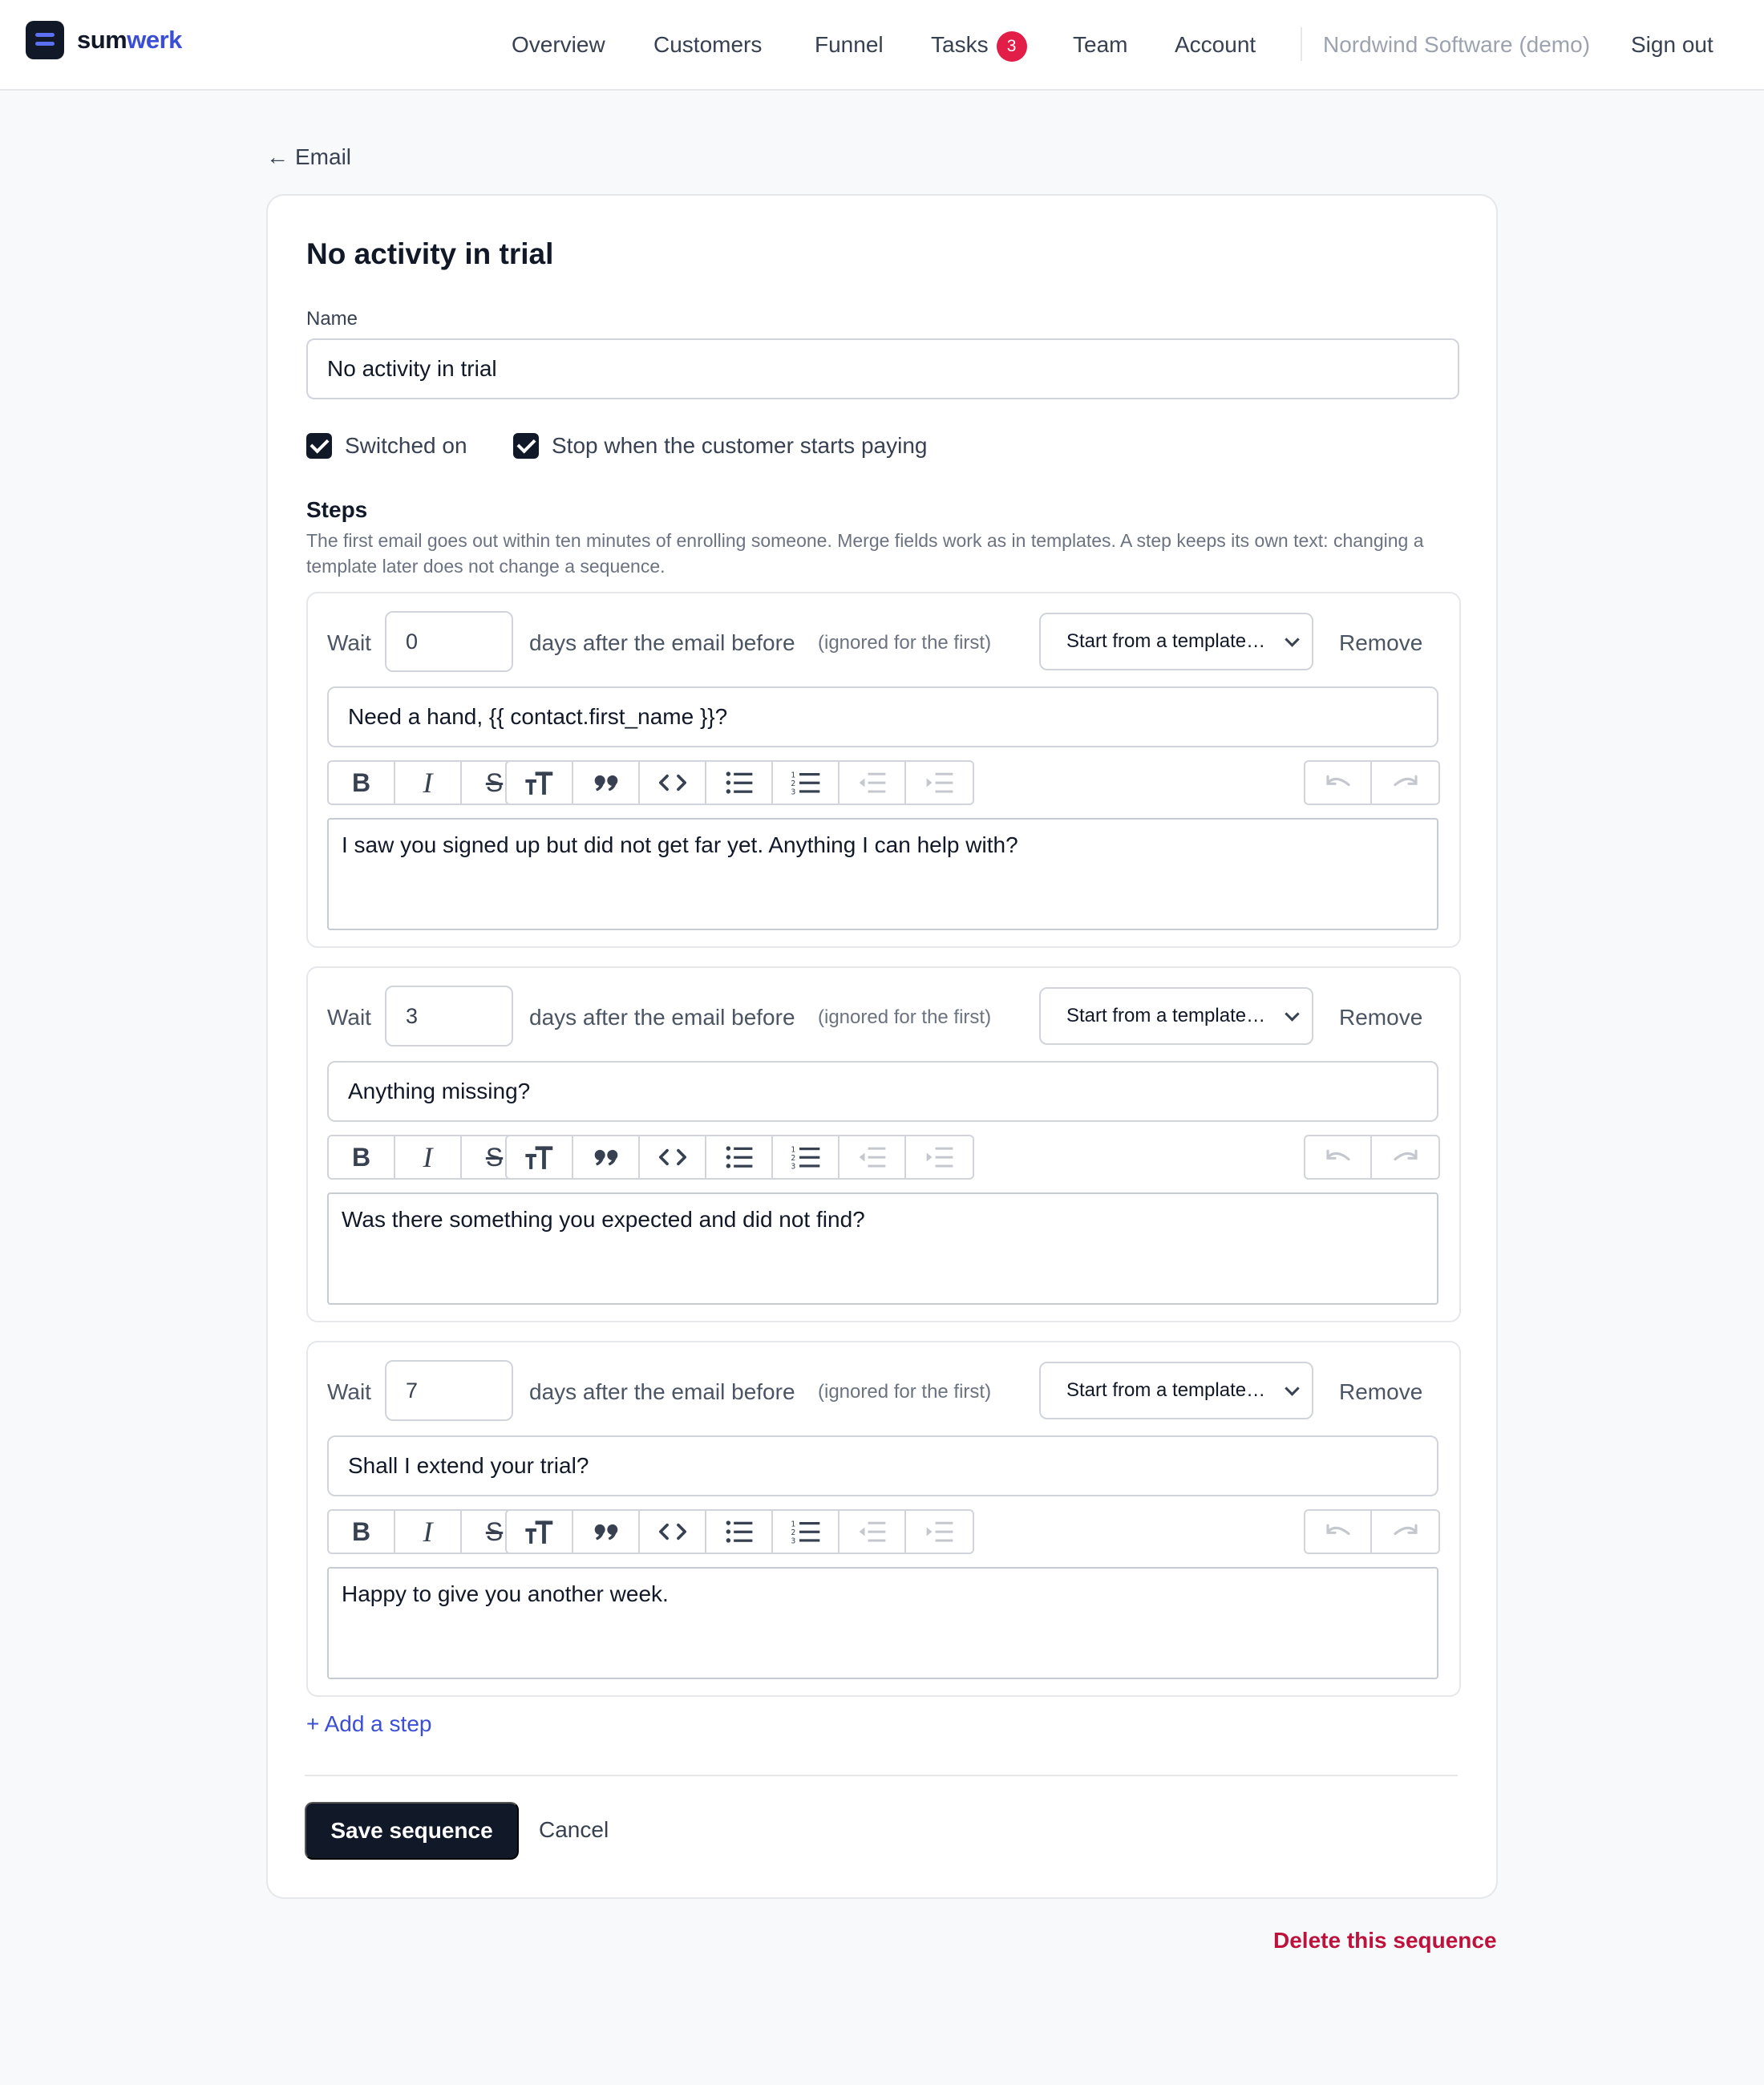  Describe the element at coordinates (538, 717) in the screenshot. I see `subject-value: Need a hand, {{ contact.first_name }}?` at that location.